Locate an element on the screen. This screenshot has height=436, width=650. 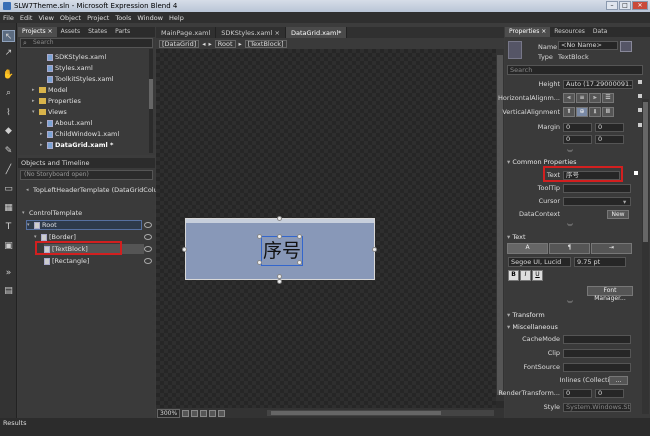
breadcrumb-datagrid: [DataGrid] is located at coordinates (179, 43).